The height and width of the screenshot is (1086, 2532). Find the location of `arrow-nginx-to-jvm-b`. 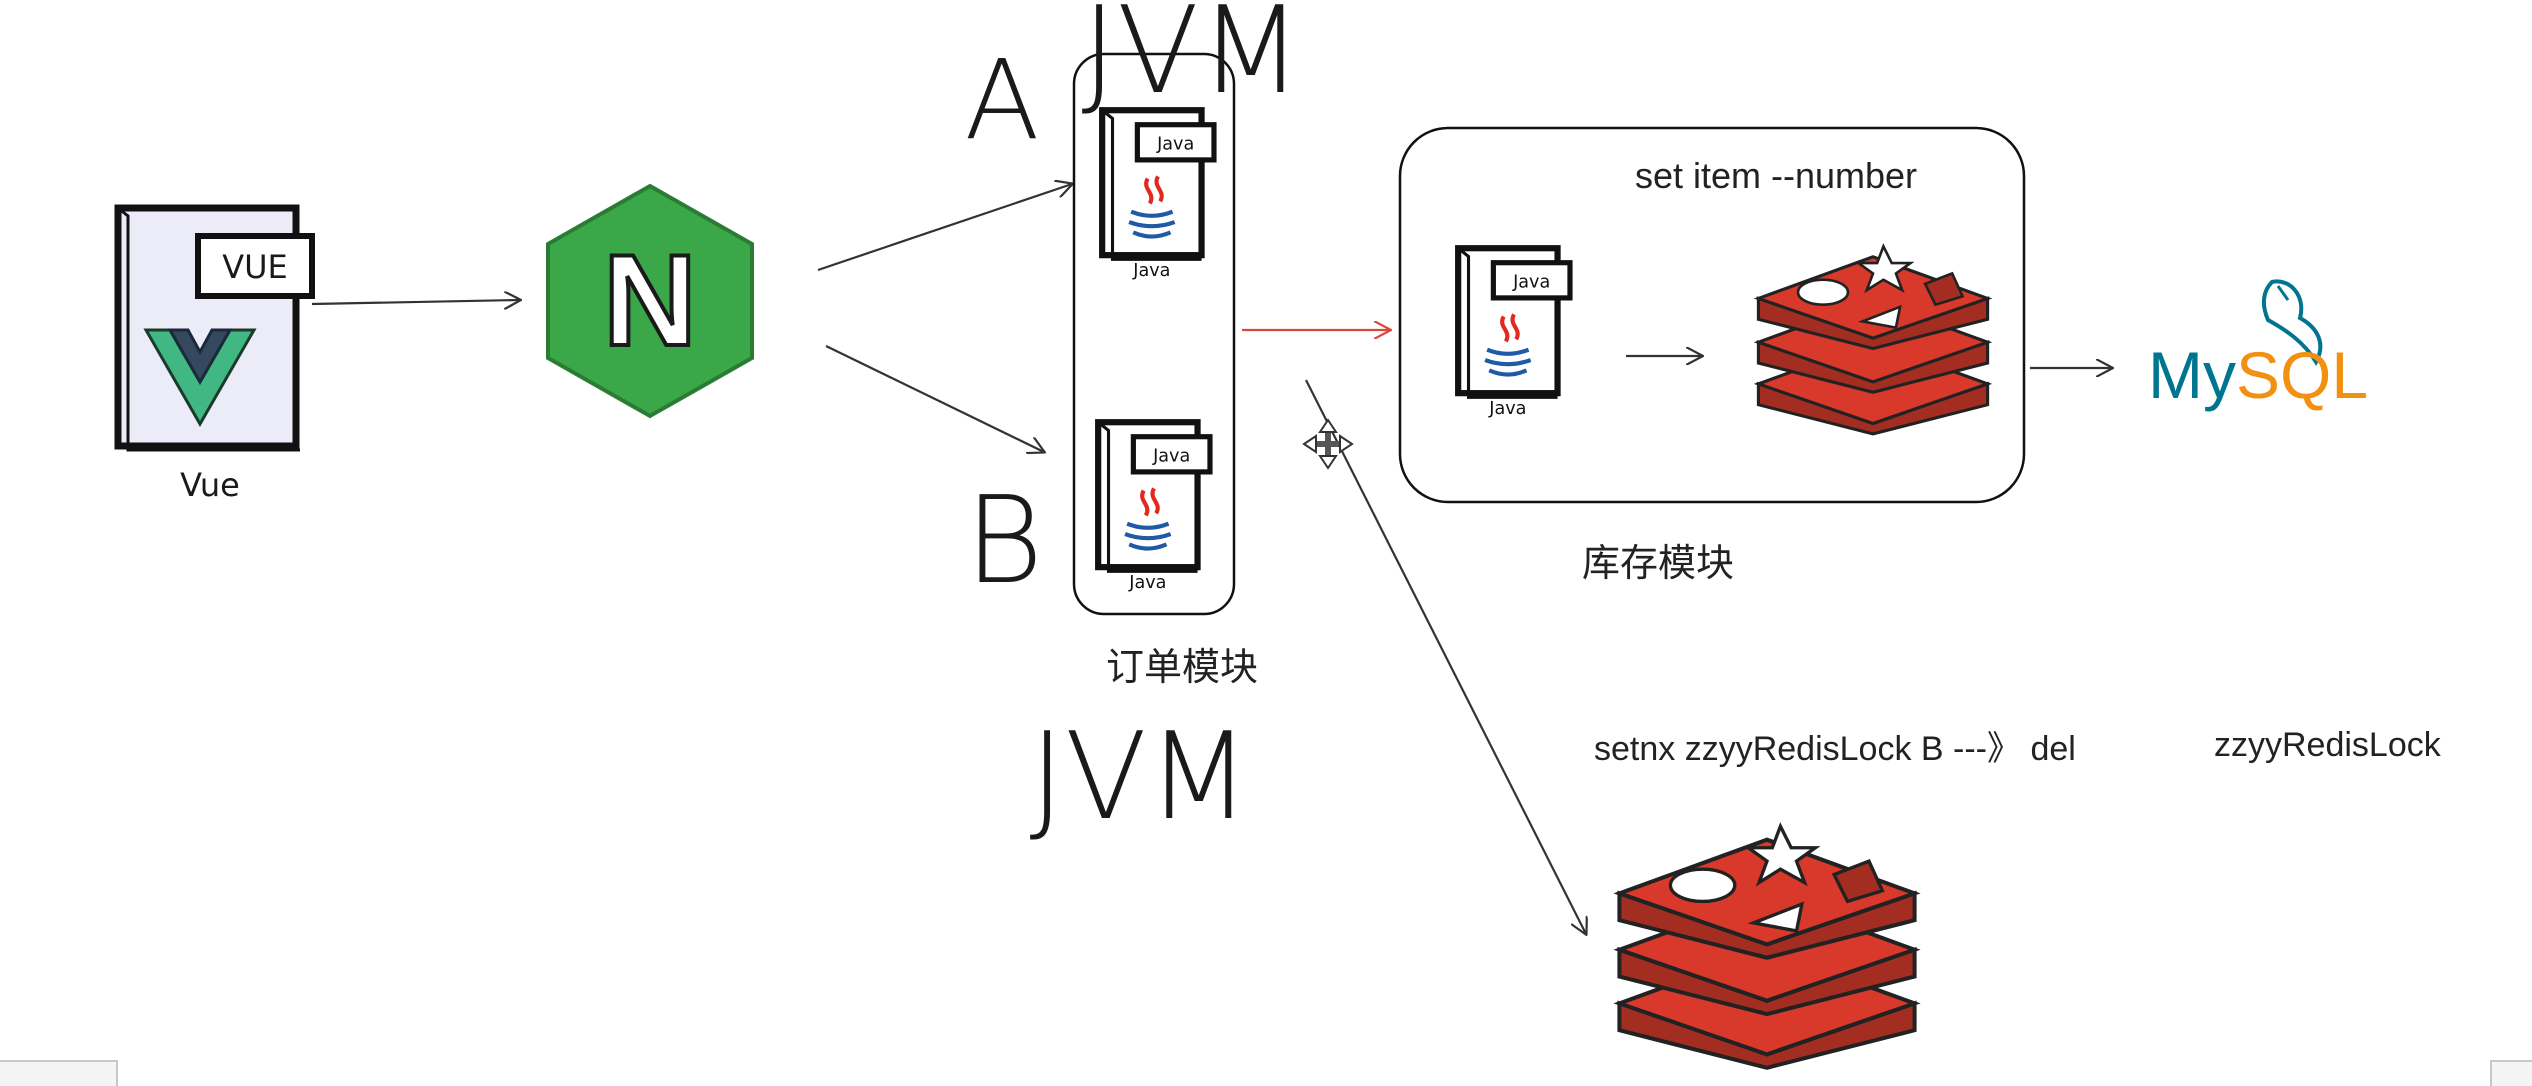

arrow-nginx-to-jvm-b is located at coordinates (934, 398).